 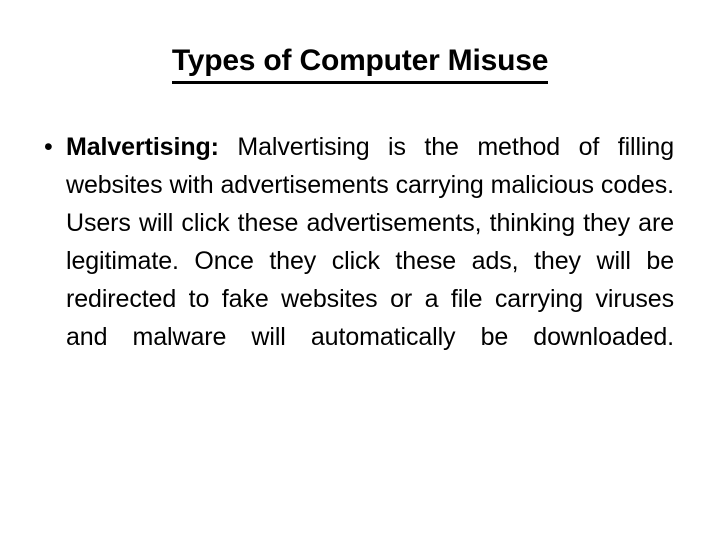 What do you see at coordinates (142, 147) in the screenshot?
I see `list-item-term: Malvertising:` at bounding box center [142, 147].